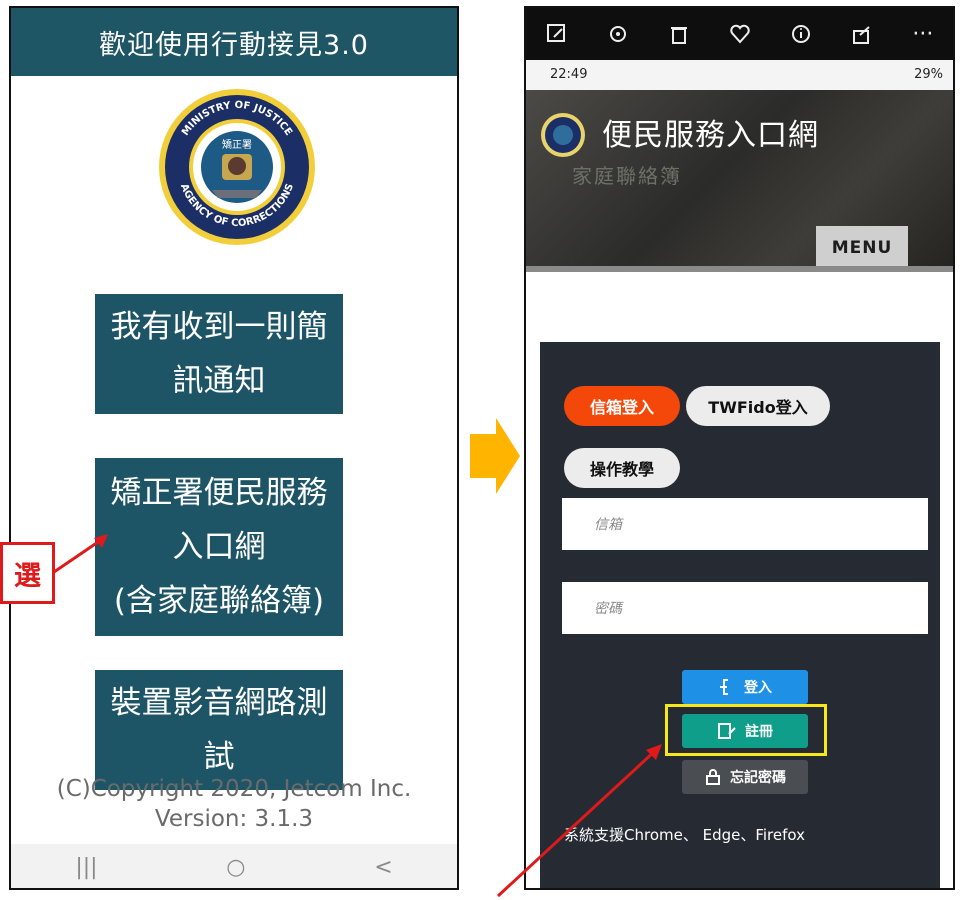 This screenshot has width=964, height=900. What do you see at coordinates (710, 135) in the screenshot?
I see `portal-title: 便民服務入口網` at bounding box center [710, 135].